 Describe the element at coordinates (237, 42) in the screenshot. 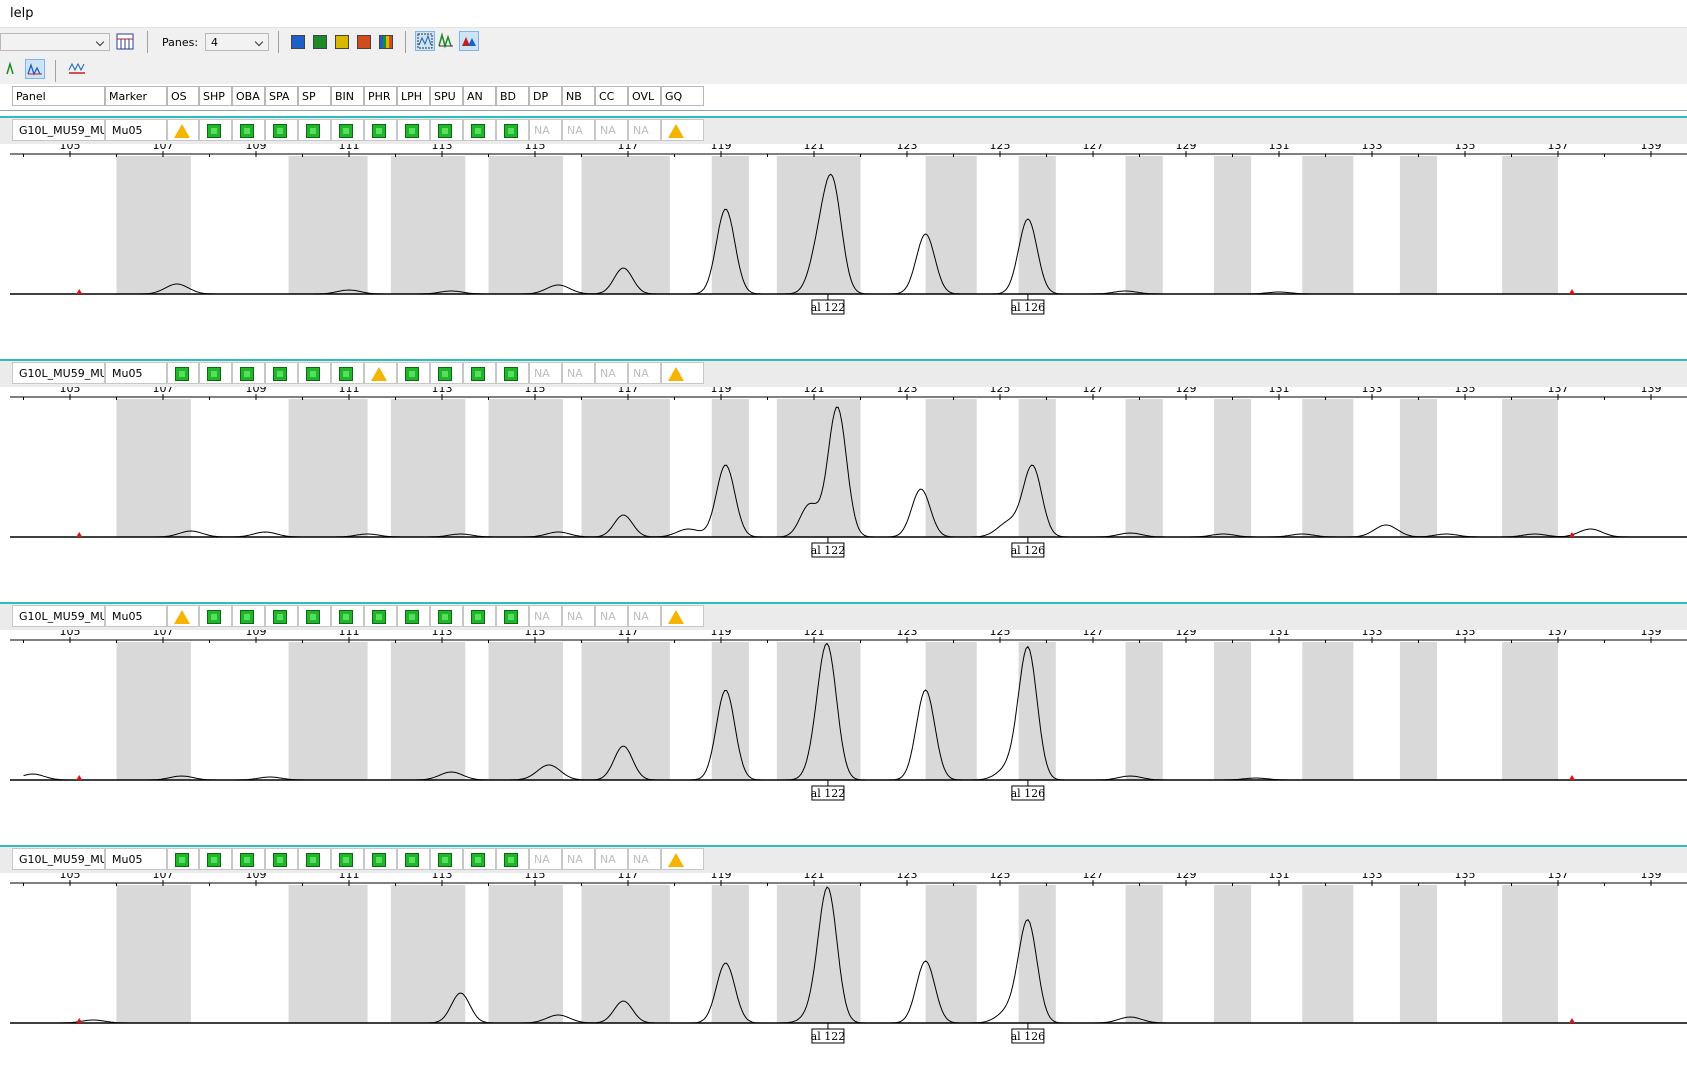

I see `panes-select: 4` at that location.